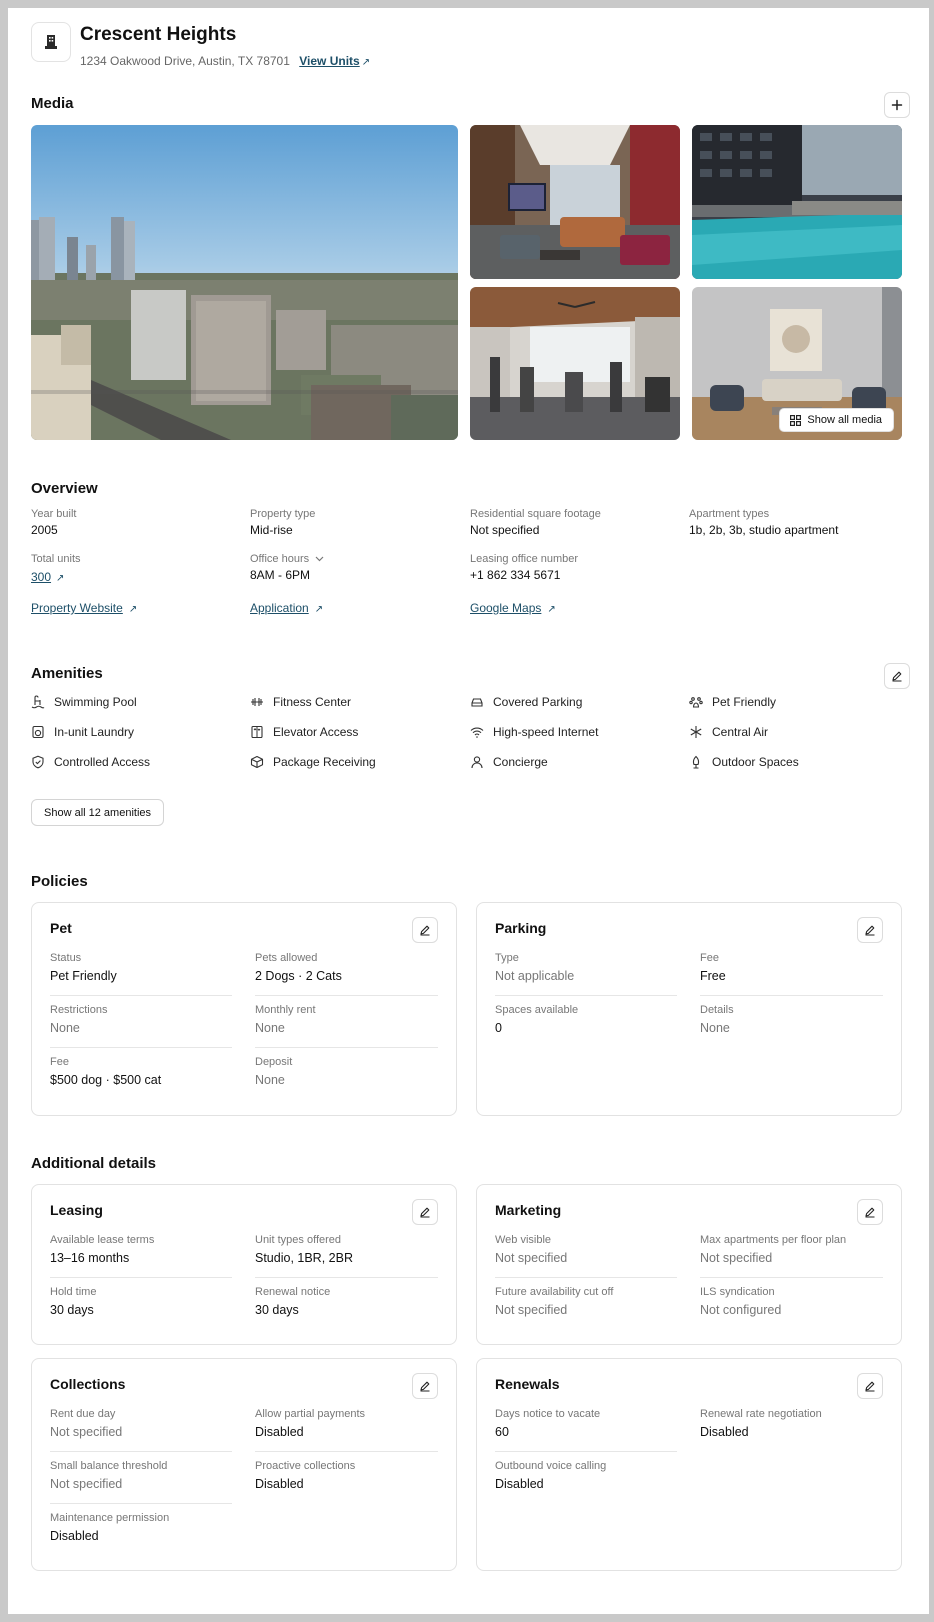 Image resolution: width=934 pixels, height=1622 pixels. What do you see at coordinates (102, 1240) in the screenshot?
I see `lease-terms-label: Available lease terms` at bounding box center [102, 1240].